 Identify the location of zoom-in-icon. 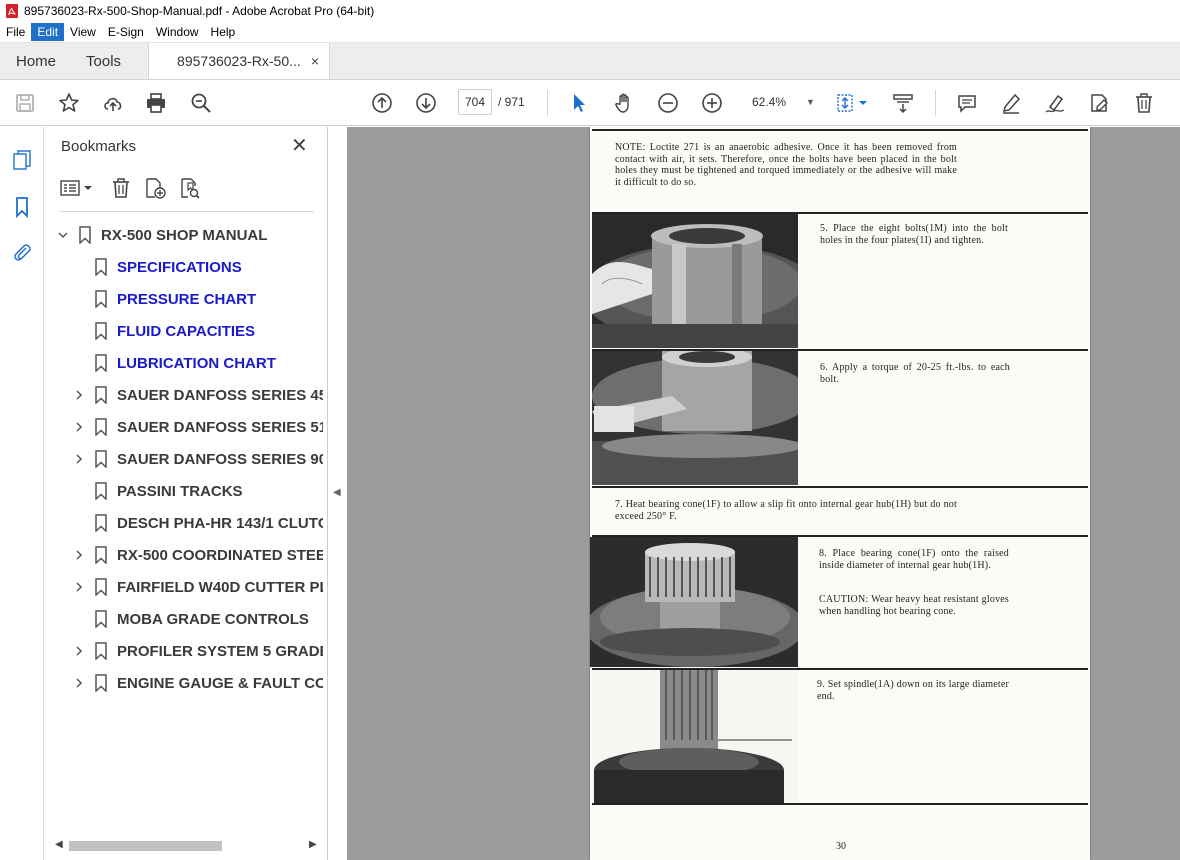
(712, 103).